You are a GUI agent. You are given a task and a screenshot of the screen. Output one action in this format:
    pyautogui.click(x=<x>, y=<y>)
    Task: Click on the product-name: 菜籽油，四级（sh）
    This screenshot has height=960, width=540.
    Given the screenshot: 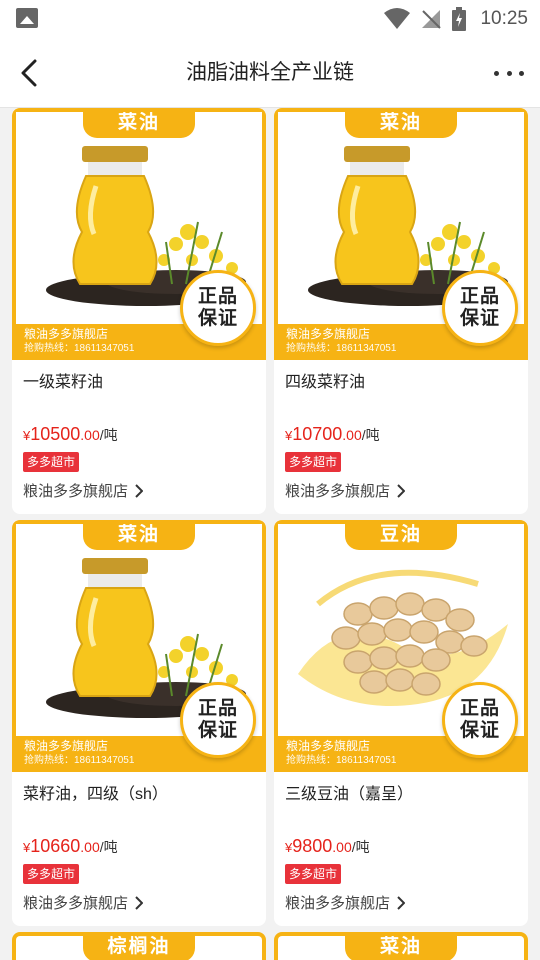 What is the action you would take?
    pyautogui.click(x=95, y=794)
    